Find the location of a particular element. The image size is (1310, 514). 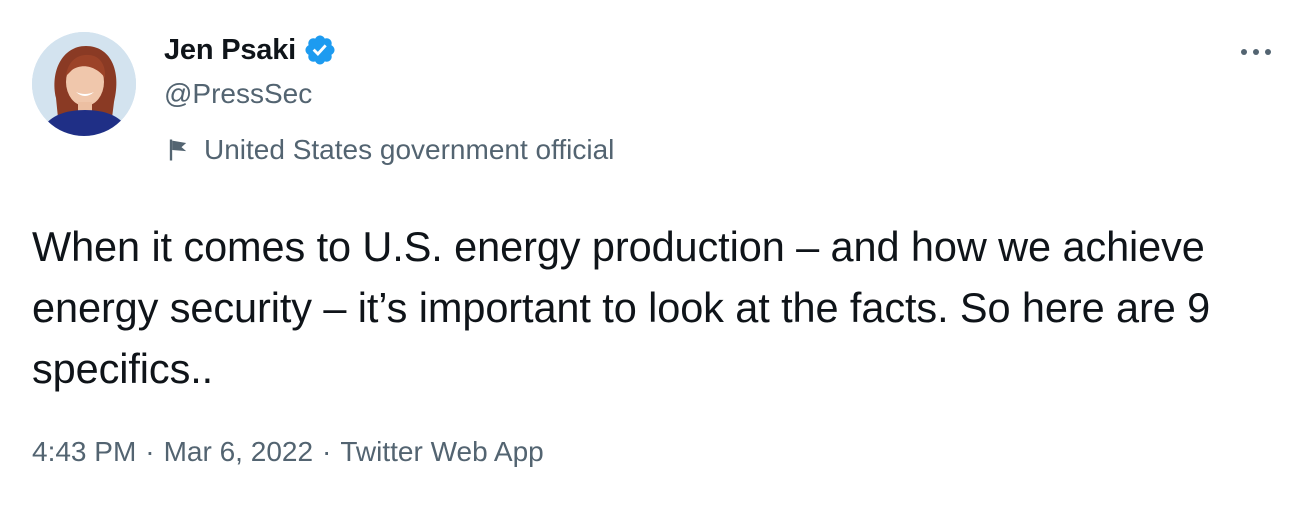

ellipsis-icon is located at coordinates (1256, 52).